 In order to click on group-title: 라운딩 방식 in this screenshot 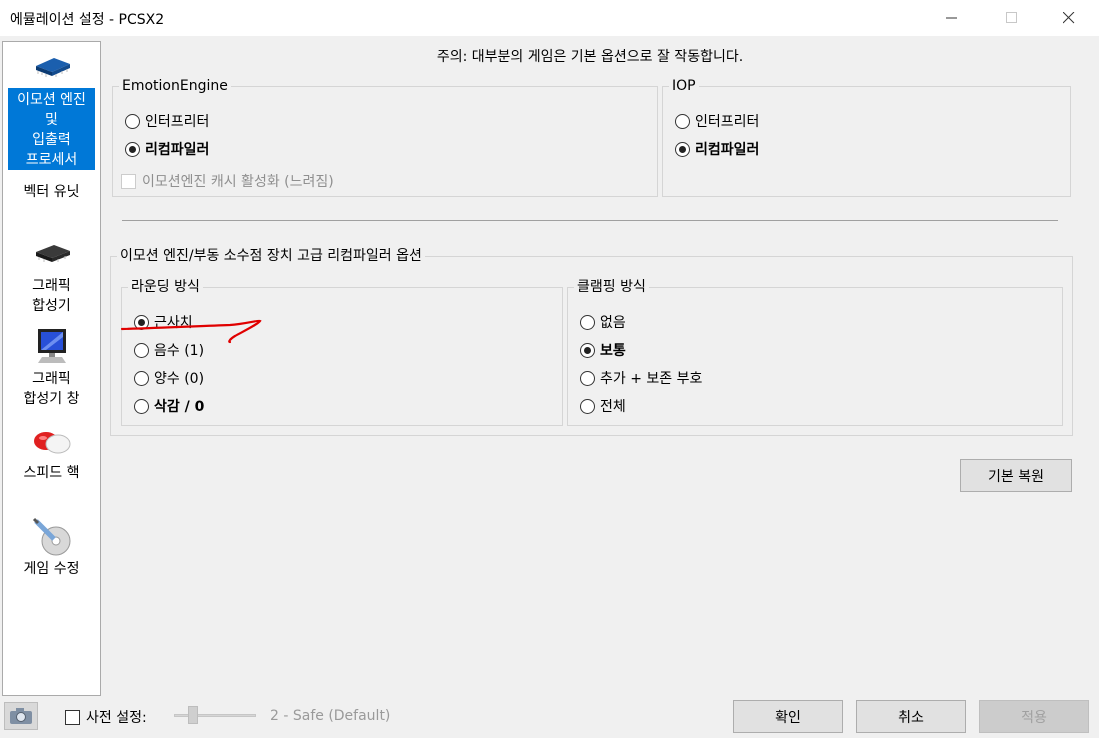, I will do `click(165, 287)`.